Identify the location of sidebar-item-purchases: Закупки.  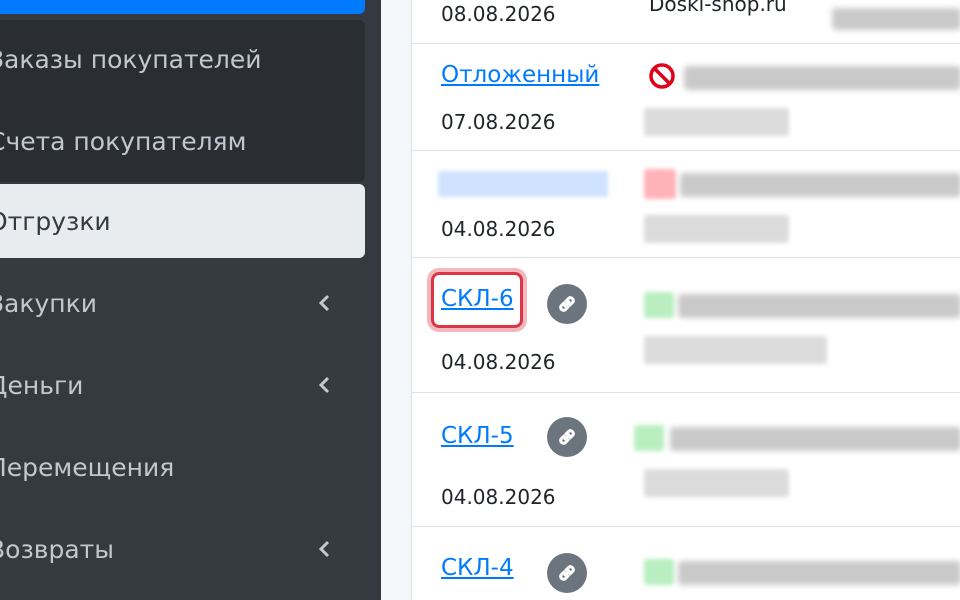
(182, 303).